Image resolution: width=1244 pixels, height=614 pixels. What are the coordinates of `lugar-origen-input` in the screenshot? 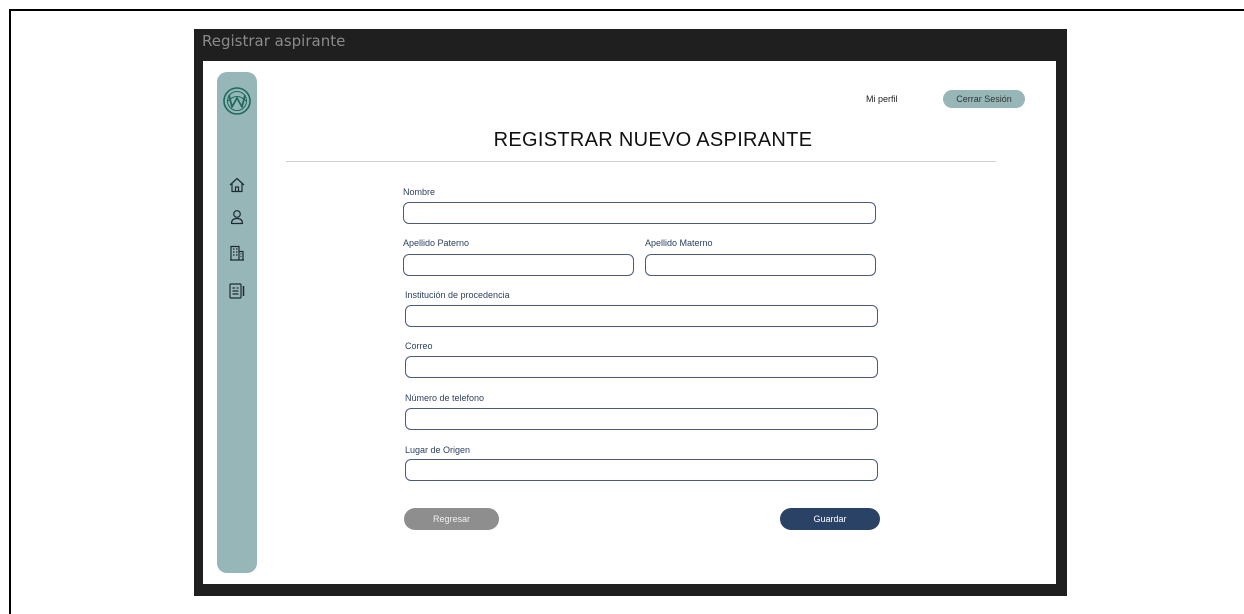 It's located at (641, 470).